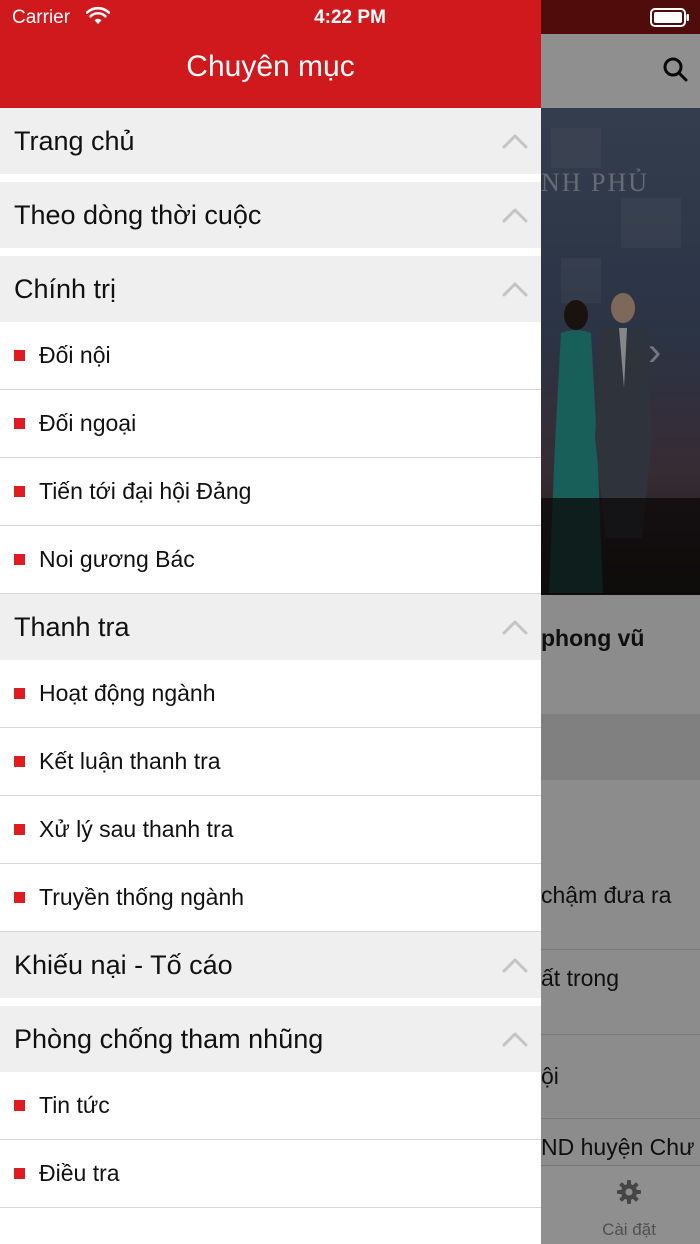 The width and height of the screenshot is (700, 1244). I want to click on battery-icon, so click(669, 17).